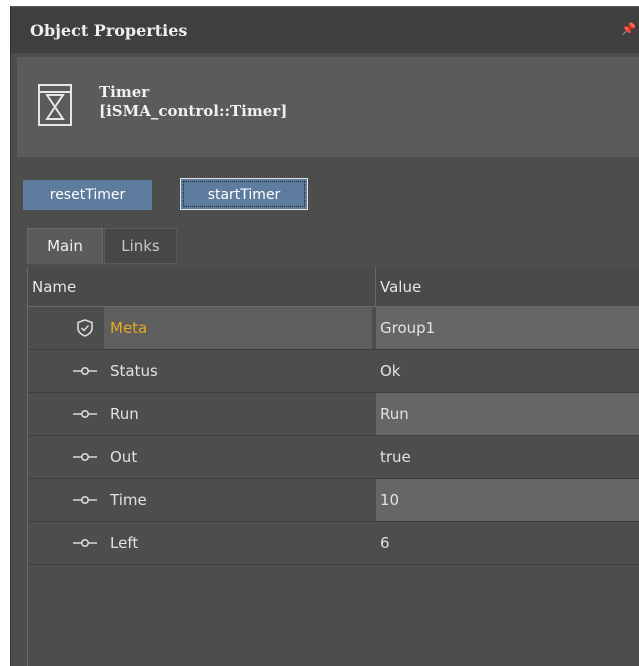 The height and width of the screenshot is (666, 639). What do you see at coordinates (193, 111) in the screenshot?
I see `object-type: [iSMA_control::Timer]` at bounding box center [193, 111].